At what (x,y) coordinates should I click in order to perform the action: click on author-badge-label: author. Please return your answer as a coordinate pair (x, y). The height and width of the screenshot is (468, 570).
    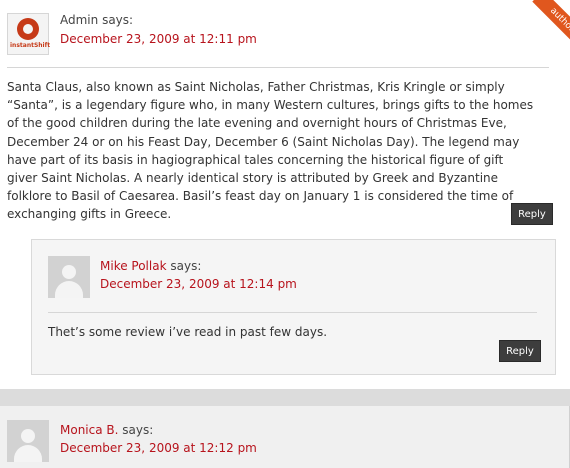
    Looking at the image, I should click on (551, 22).